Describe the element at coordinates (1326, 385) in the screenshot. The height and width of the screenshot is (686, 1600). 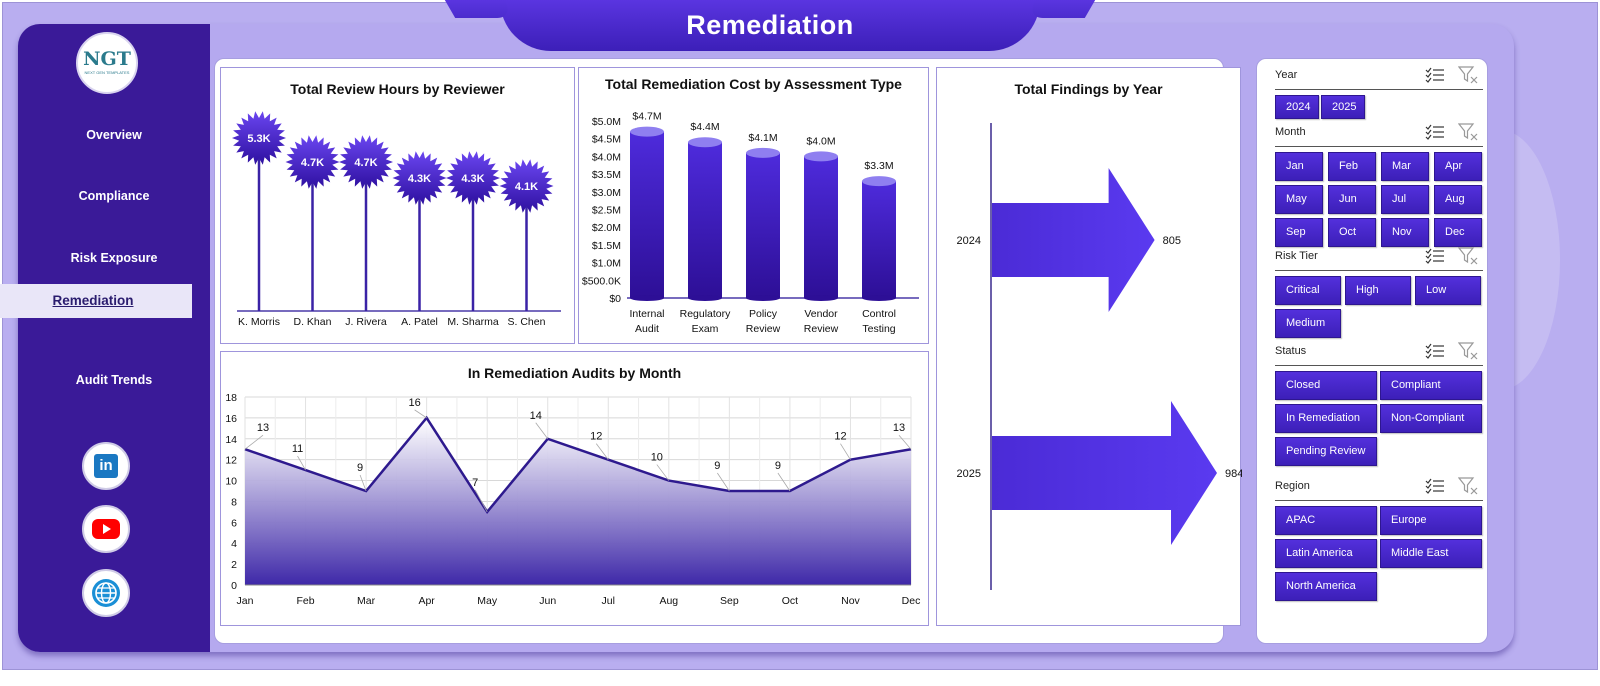
I see `slicer-option-closed: Closed` at that location.